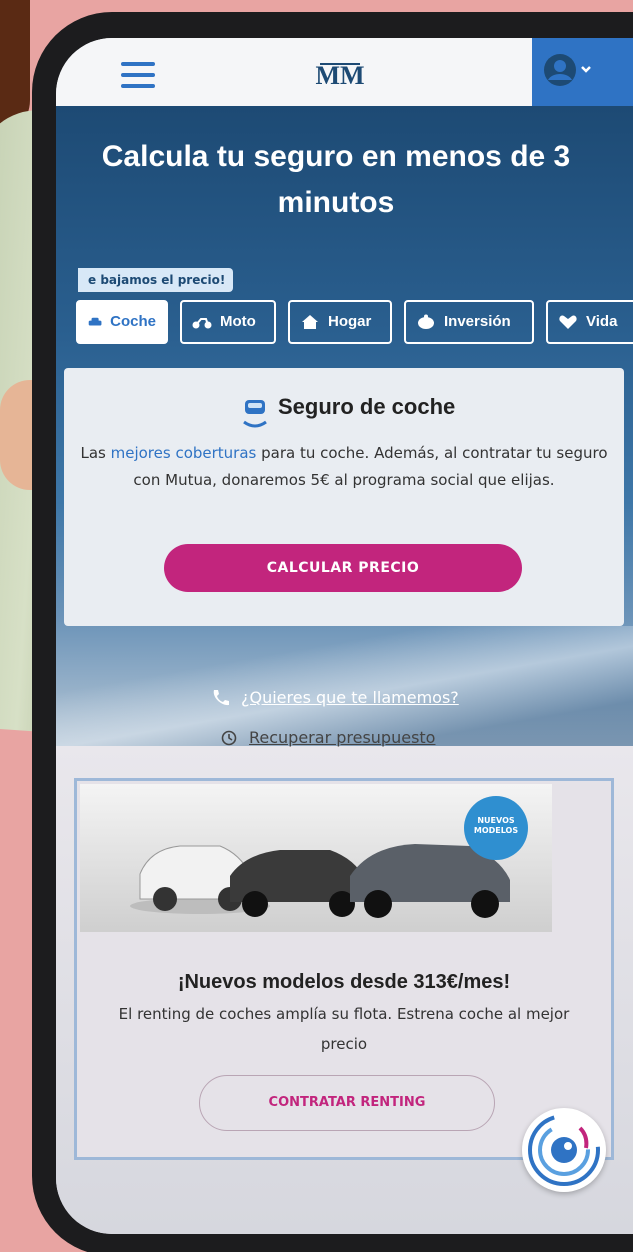 The height and width of the screenshot is (1252, 633). Describe the element at coordinates (316, 858) in the screenshot. I see `cars-image: NUEVOS MODELOS` at that location.